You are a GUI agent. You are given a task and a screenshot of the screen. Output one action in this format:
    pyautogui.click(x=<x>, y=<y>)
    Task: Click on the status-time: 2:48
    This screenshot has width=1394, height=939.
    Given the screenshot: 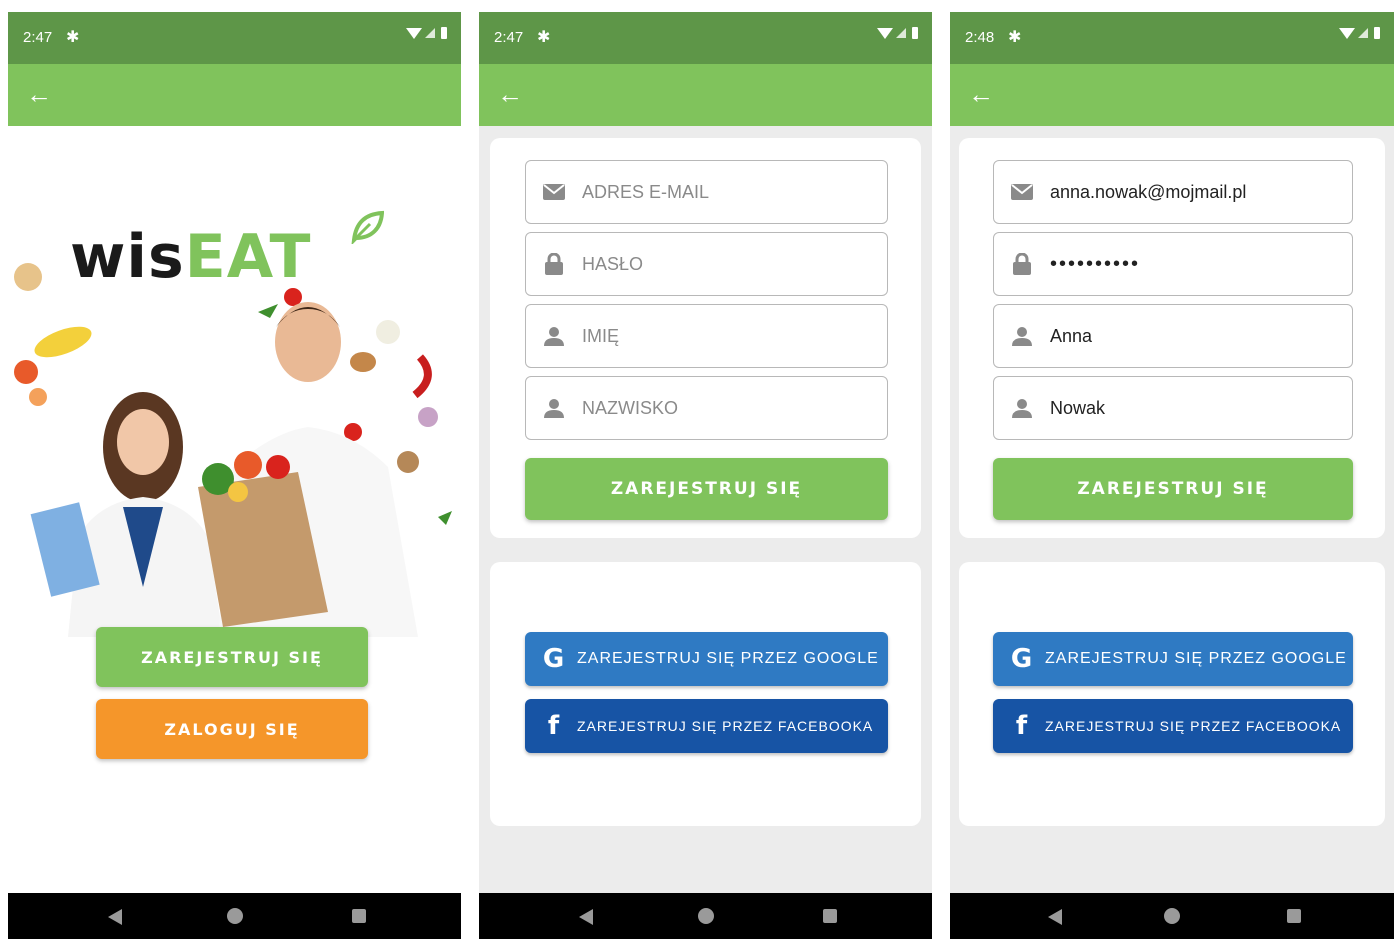 What is the action you would take?
    pyautogui.click(x=980, y=37)
    